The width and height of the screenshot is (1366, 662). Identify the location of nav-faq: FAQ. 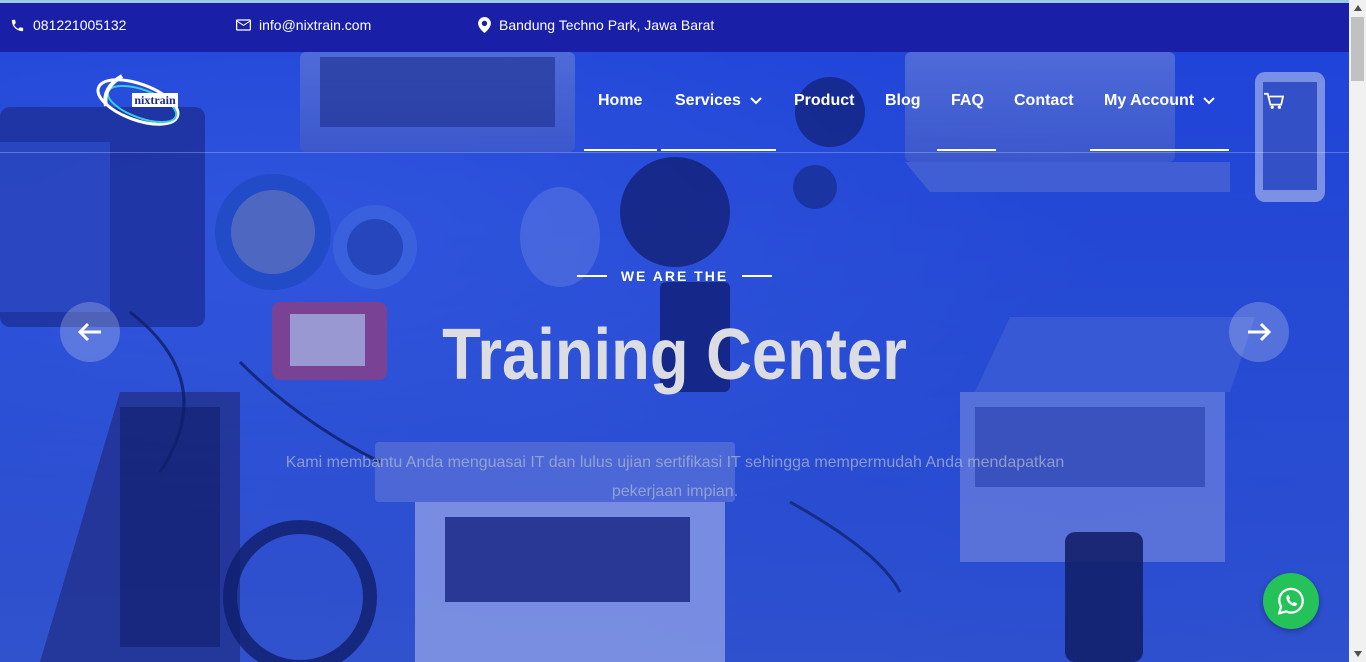
(967, 101).